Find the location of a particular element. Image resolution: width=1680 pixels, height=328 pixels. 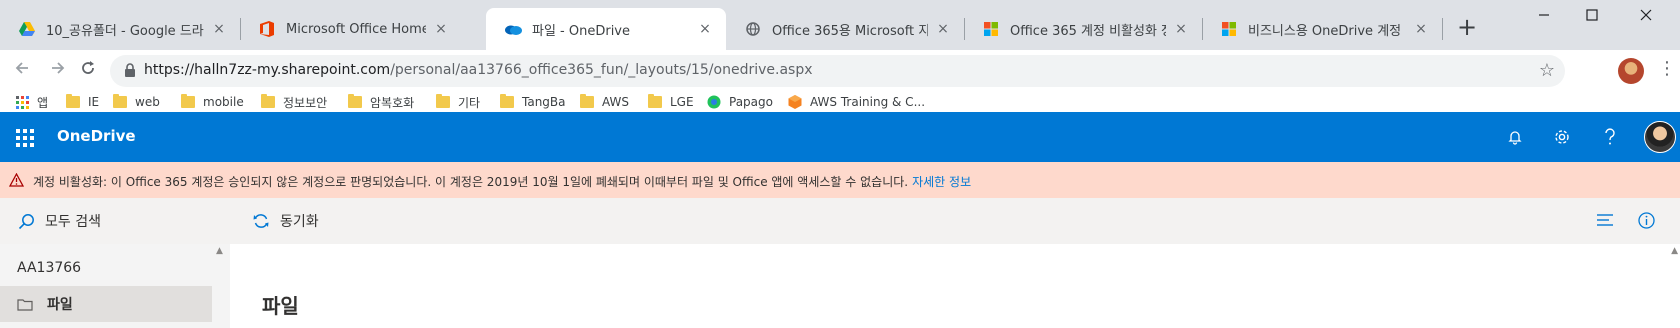

left-navigation: AA13766 ▲ 파일 is located at coordinates (115, 286).